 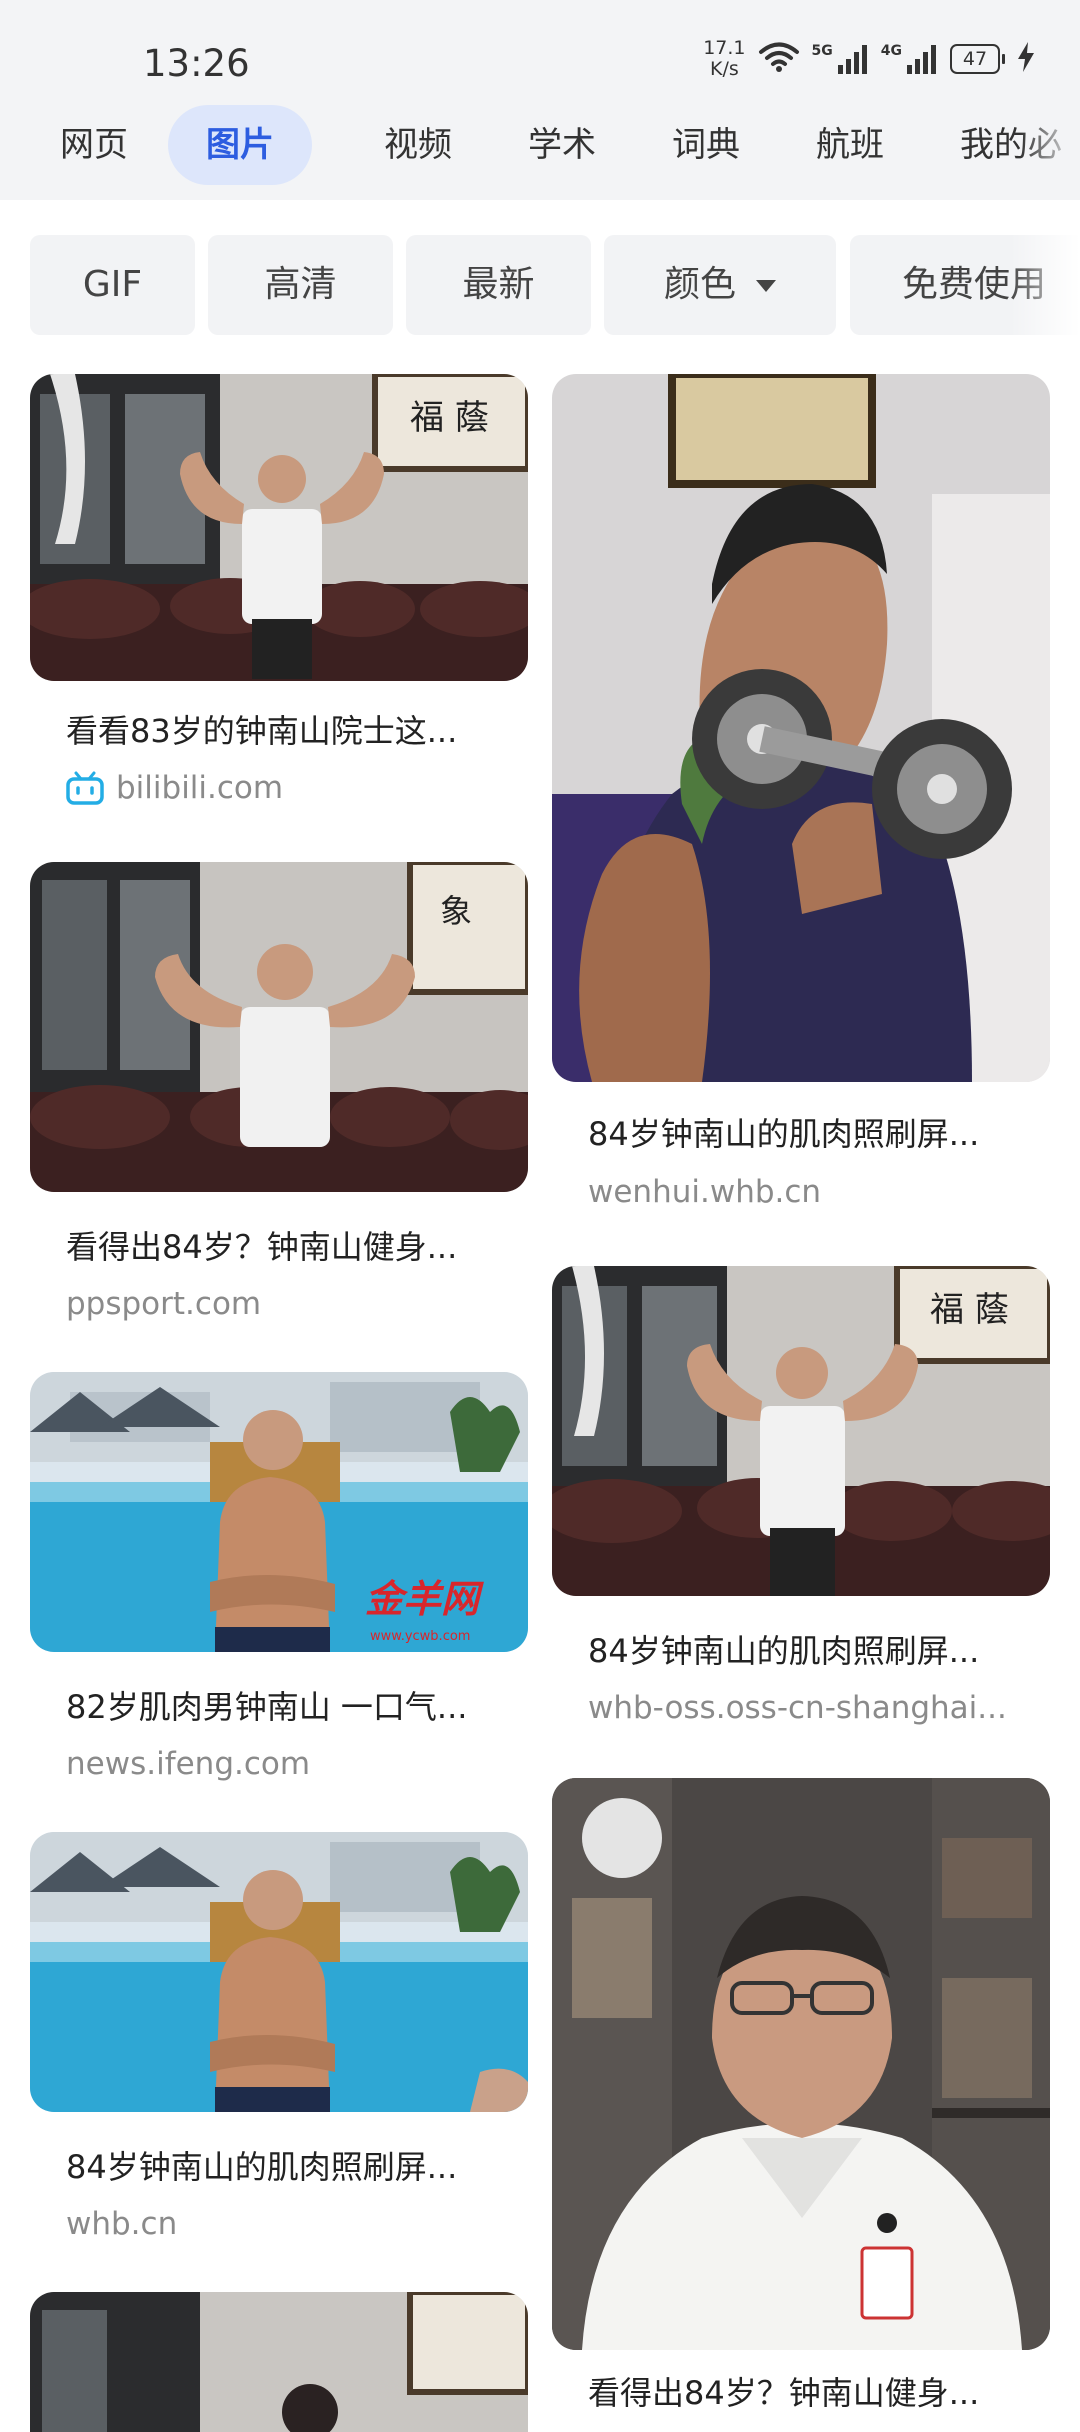 I want to click on wifi-icon, so click(x=779, y=59).